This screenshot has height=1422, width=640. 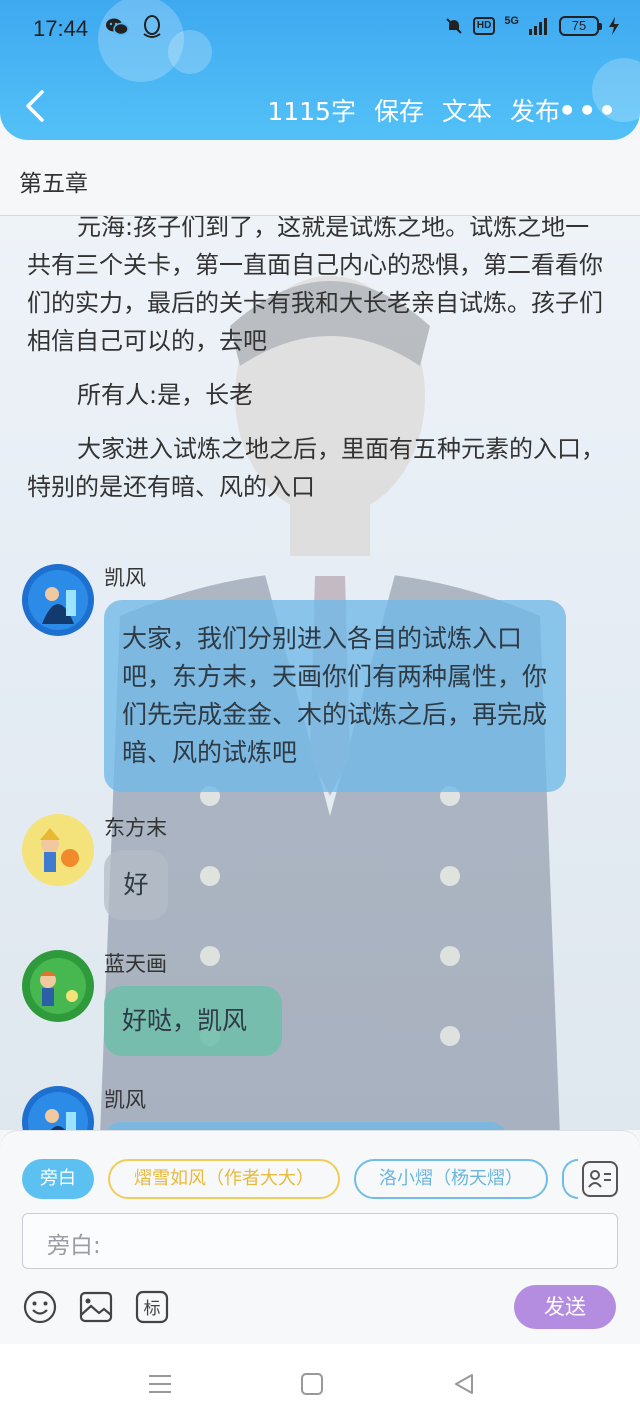 What do you see at coordinates (467, 110) in the screenshot?
I see `text-button: 文本` at bounding box center [467, 110].